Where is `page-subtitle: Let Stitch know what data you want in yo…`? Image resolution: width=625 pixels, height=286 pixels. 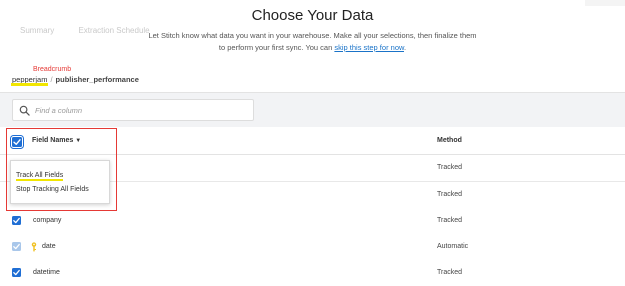 page-subtitle: Let Stitch know what data you want in yo… is located at coordinates (312, 42).